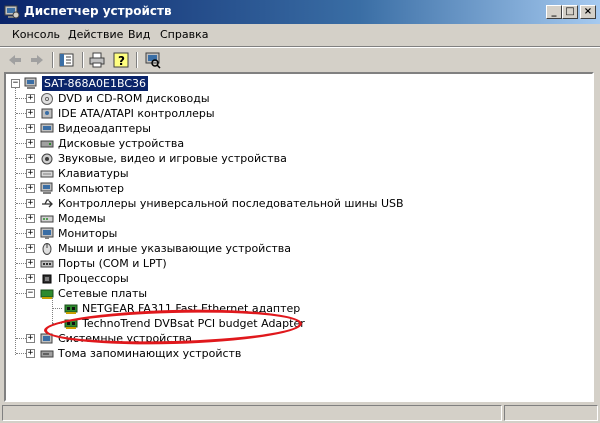 The width and height of the screenshot is (600, 423). Describe the element at coordinates (208, 278) in the screenshot. I see `tree-category: + Процессоры` at that location.